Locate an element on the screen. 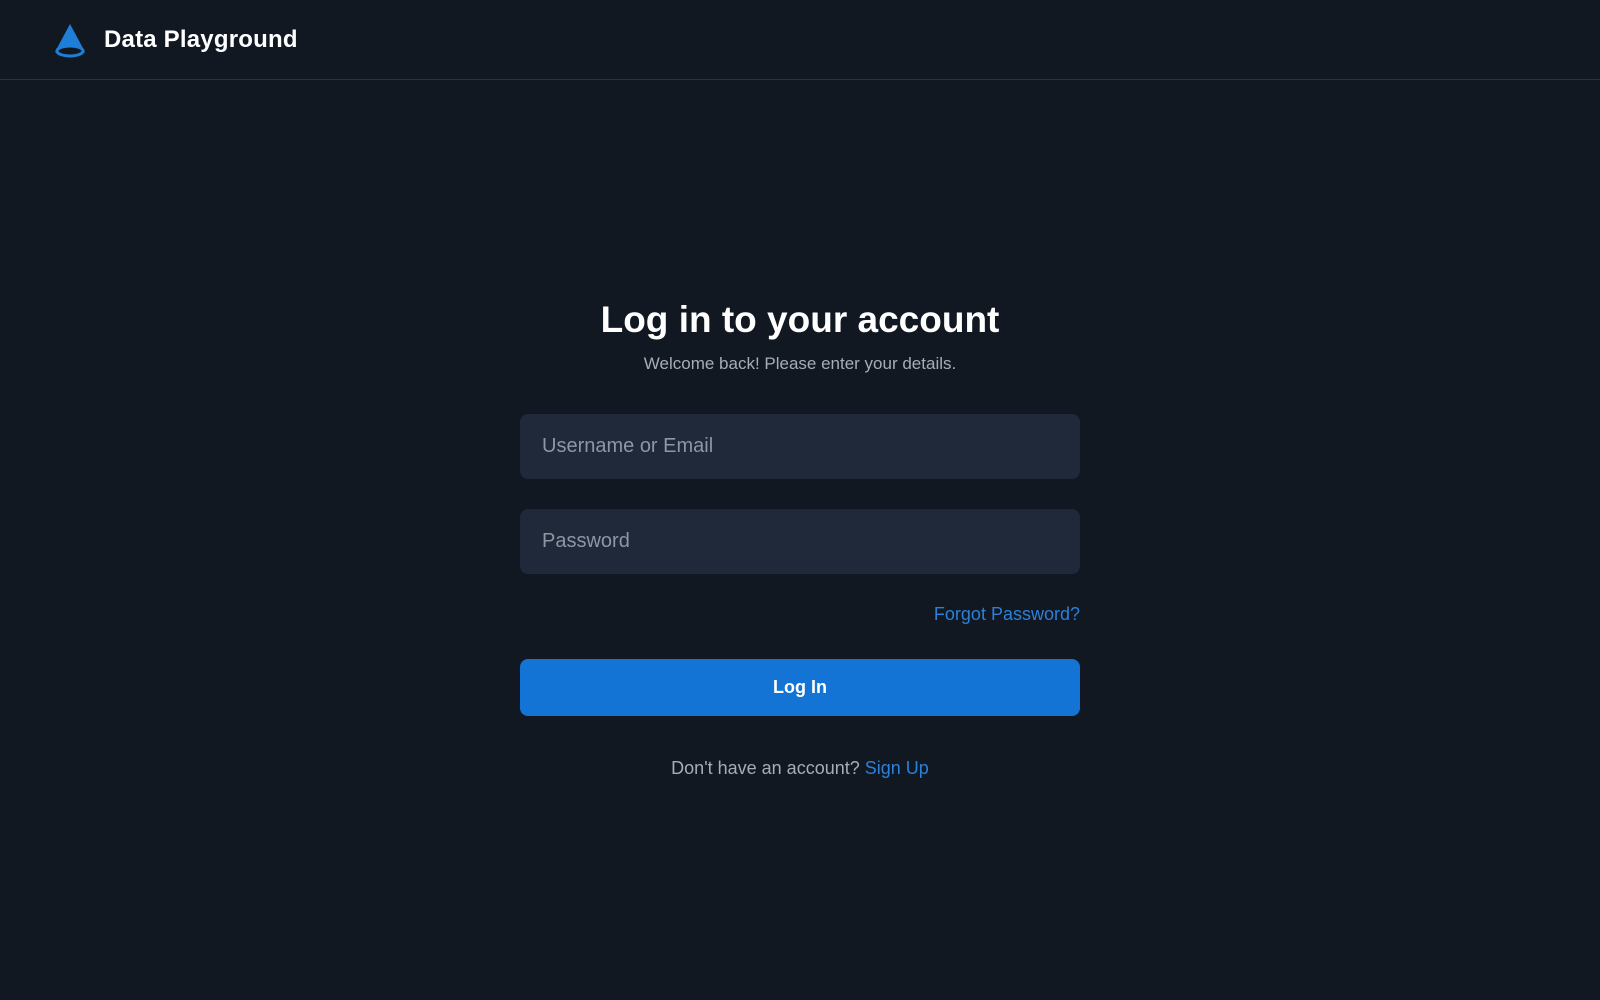 Image resolution: width=1600 pixels, height=1000 pixels. password-input is located at coordinates (800, 541).